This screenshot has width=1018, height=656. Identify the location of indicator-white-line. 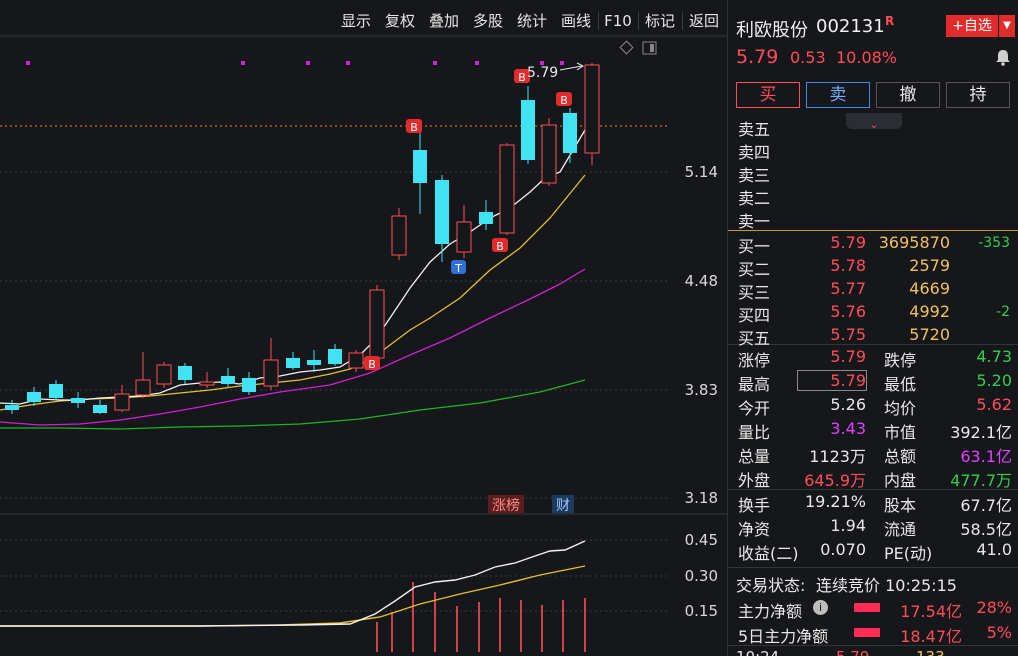
(293, 583).